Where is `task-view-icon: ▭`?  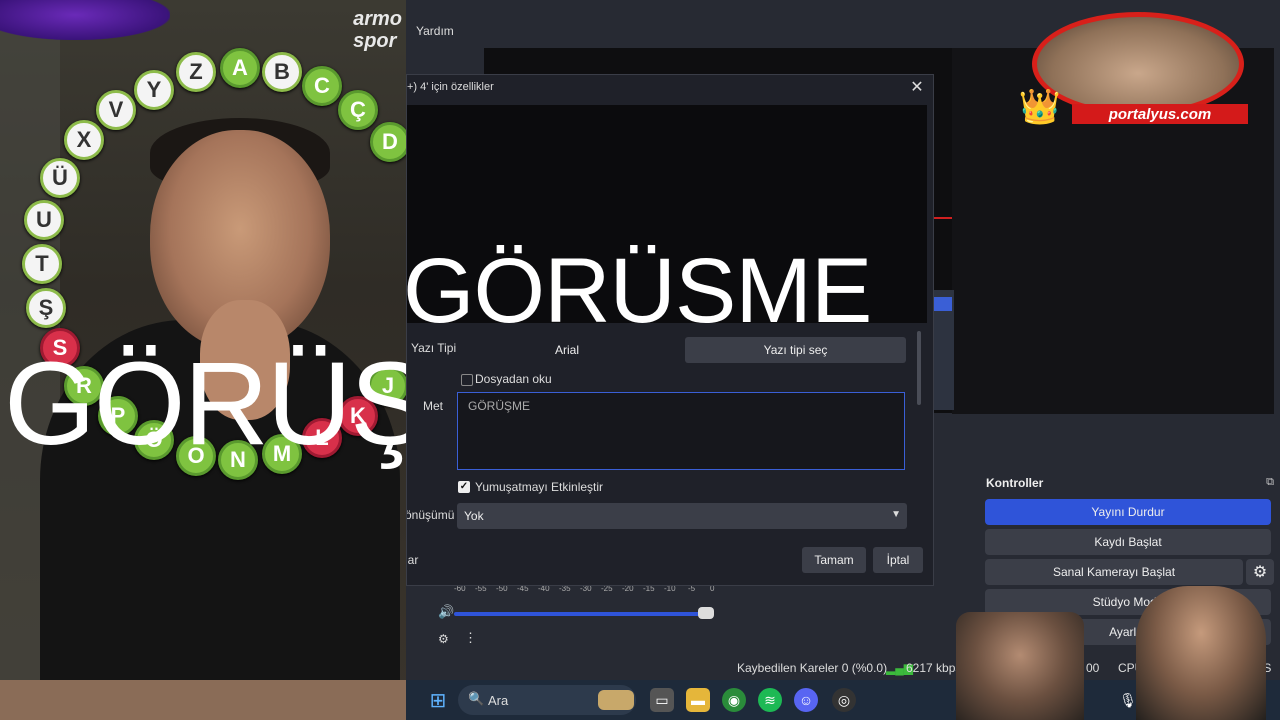
task-view-icon: ▭ is located at coordinates (662, 700).